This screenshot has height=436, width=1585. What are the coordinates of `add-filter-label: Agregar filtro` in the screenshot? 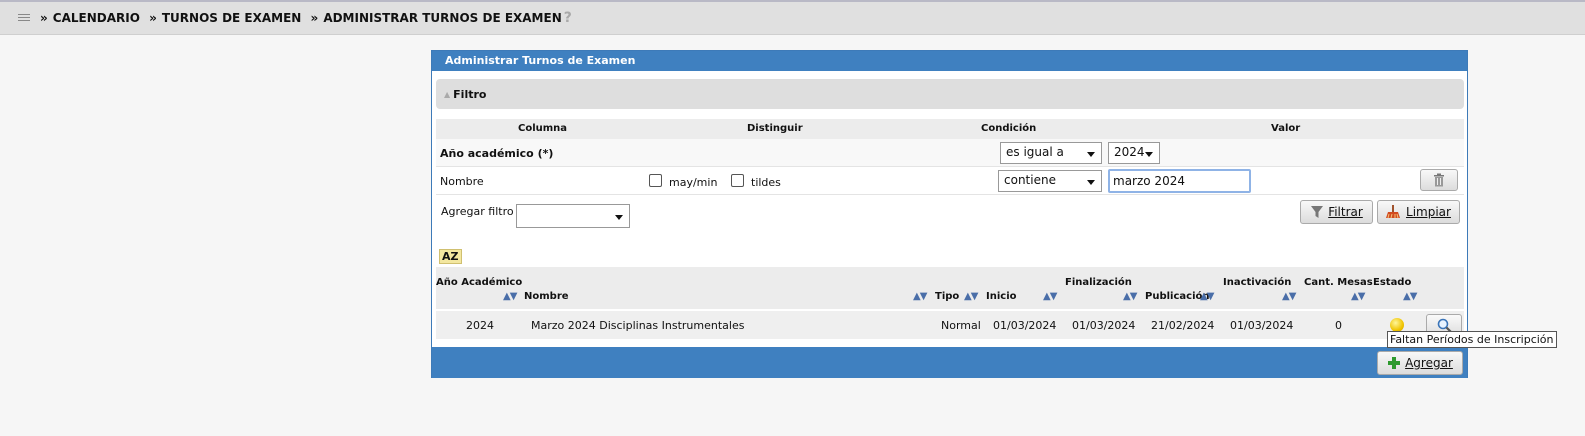 It's located at (477, 211).